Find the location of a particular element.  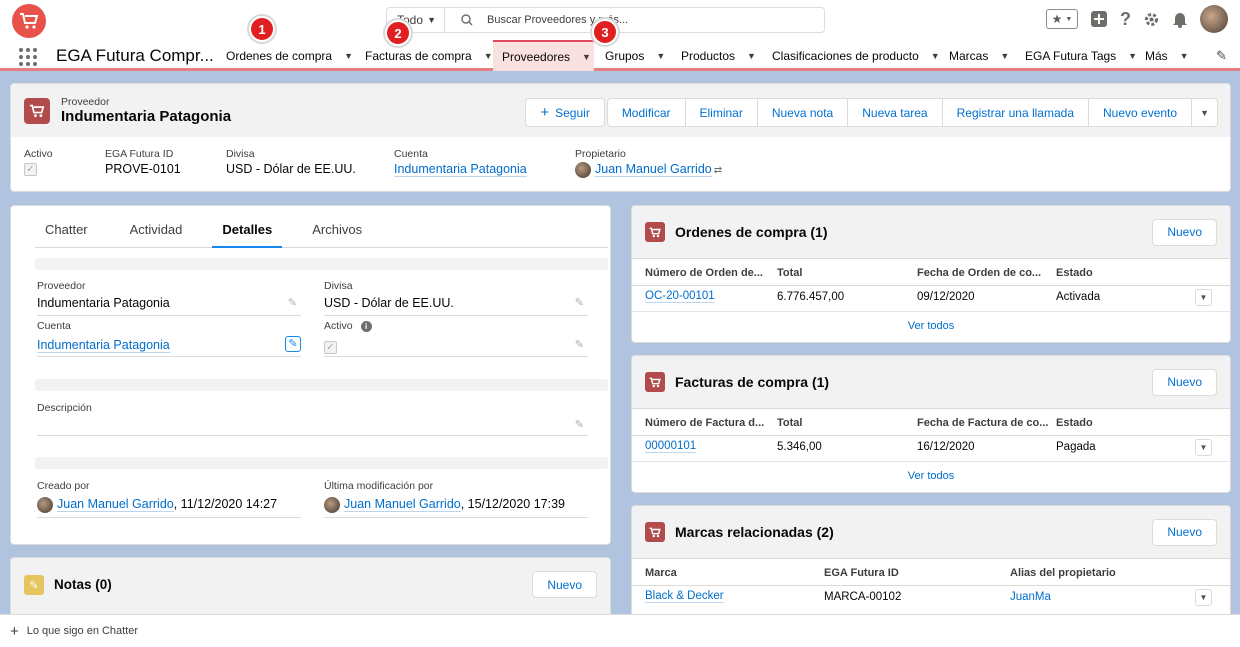

invoice-link: 00000101 is located at coordinates (671, 446).